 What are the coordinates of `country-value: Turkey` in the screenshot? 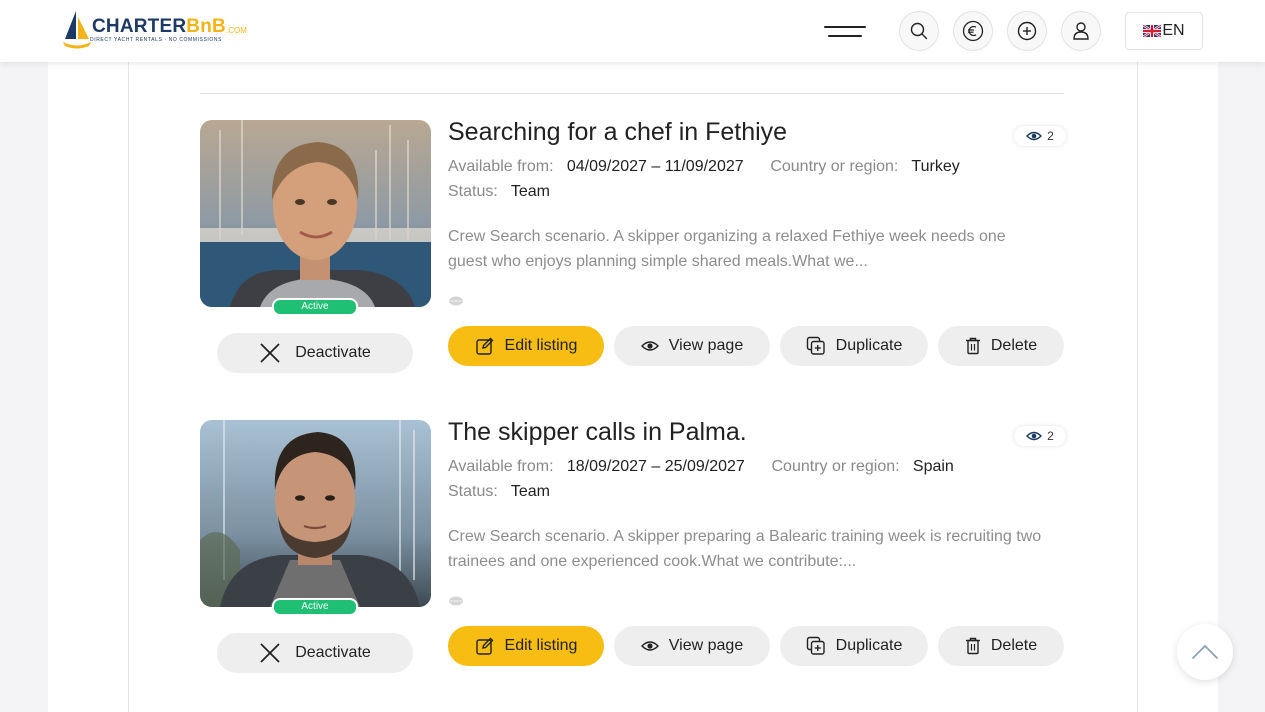 It's located at (935, 166).